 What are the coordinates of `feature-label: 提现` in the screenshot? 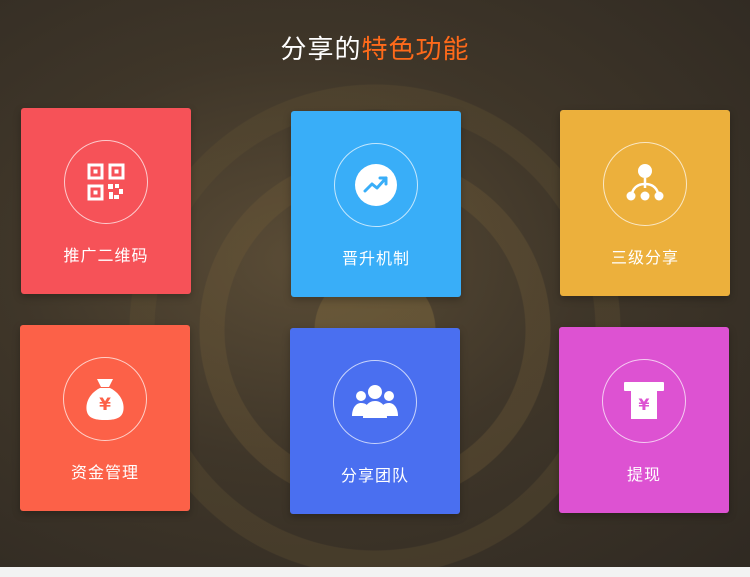 It's located at (643, 474).